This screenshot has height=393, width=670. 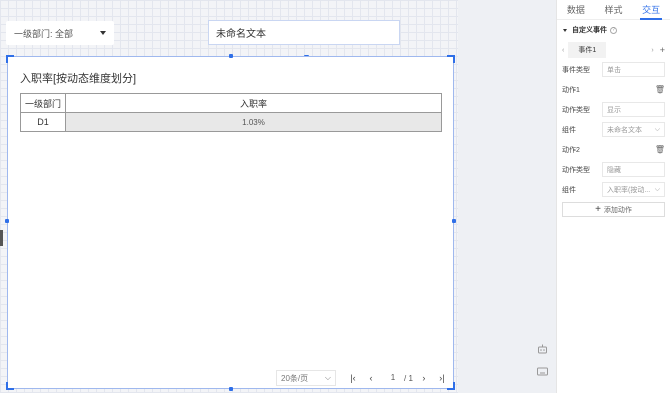 I want to click on add-action-button: + 添加动作, so click(x=613, y=209).